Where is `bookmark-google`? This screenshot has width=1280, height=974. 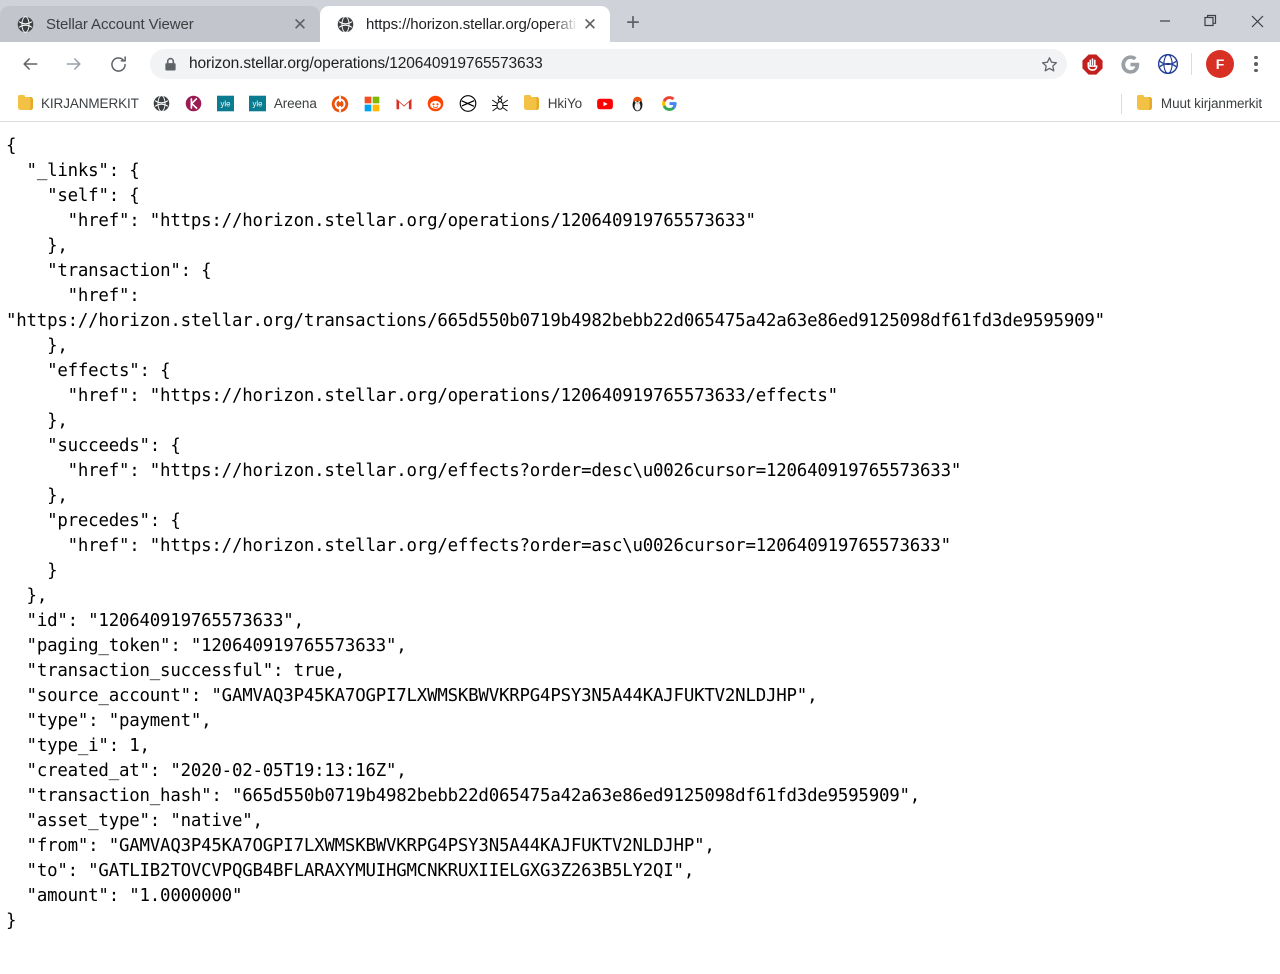
bookmark-google is located at coordinates (669, 104).